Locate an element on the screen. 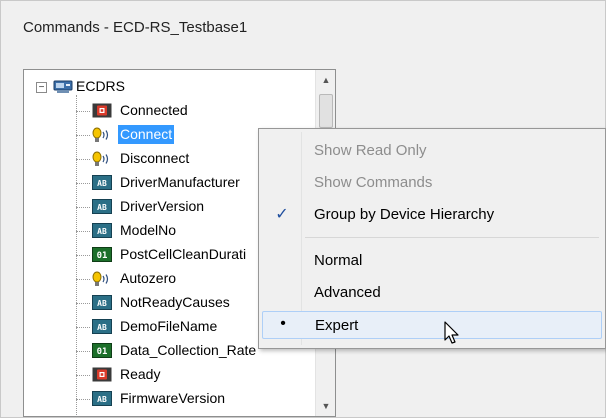 Image resolution: width=606 pixels, height=418 pixels. menu-item-label: Show Read Only is located at coordinates (370, 150).